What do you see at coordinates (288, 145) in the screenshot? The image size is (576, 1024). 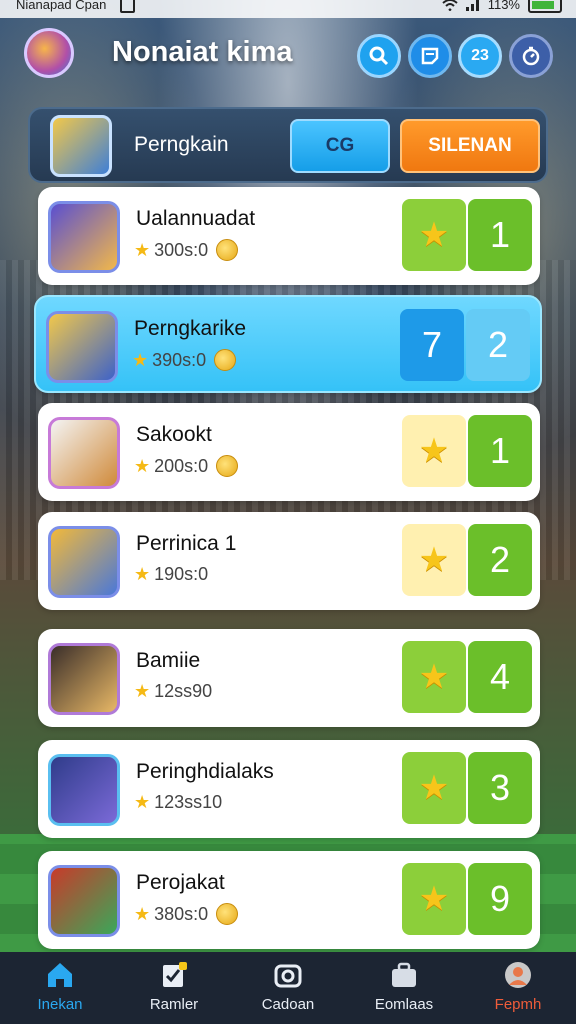 I see `current-player-panel: Perngkain CG SILENAN` at bounding box center [288, 145].